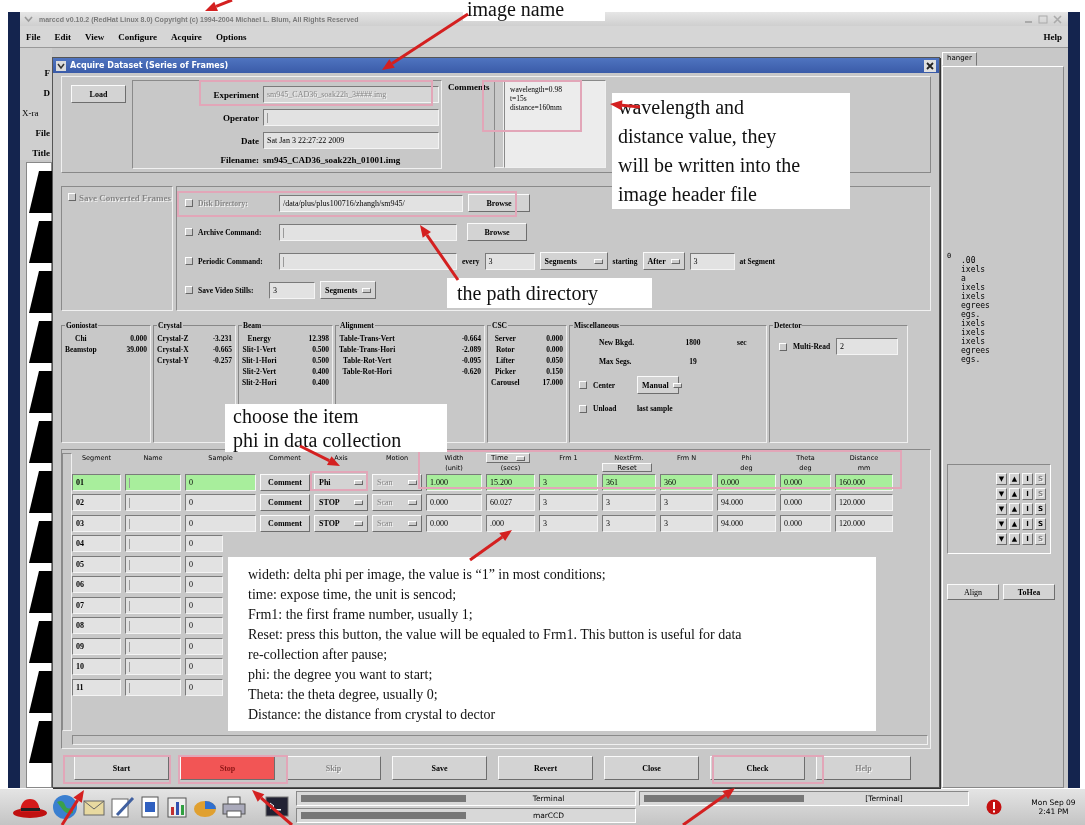  Describe the element at coordinates (757, 768) in the screenshot. I see `action-button: Check` at that location.